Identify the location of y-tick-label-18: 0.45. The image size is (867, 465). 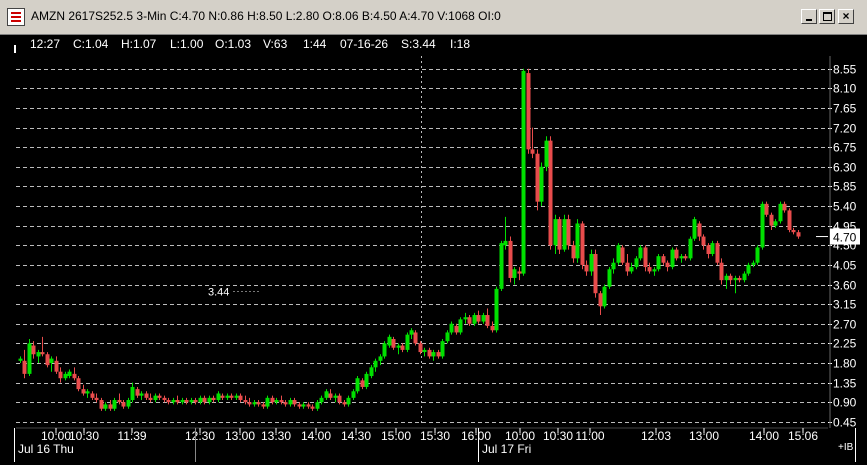
(845, 423).